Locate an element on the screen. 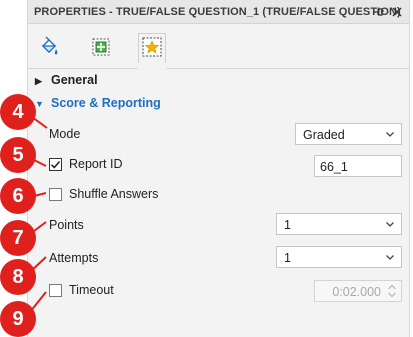 Image resolution: width=413 pixels, height=337 pixels. callout-badge: 7 is located at coordinates (18, 238).